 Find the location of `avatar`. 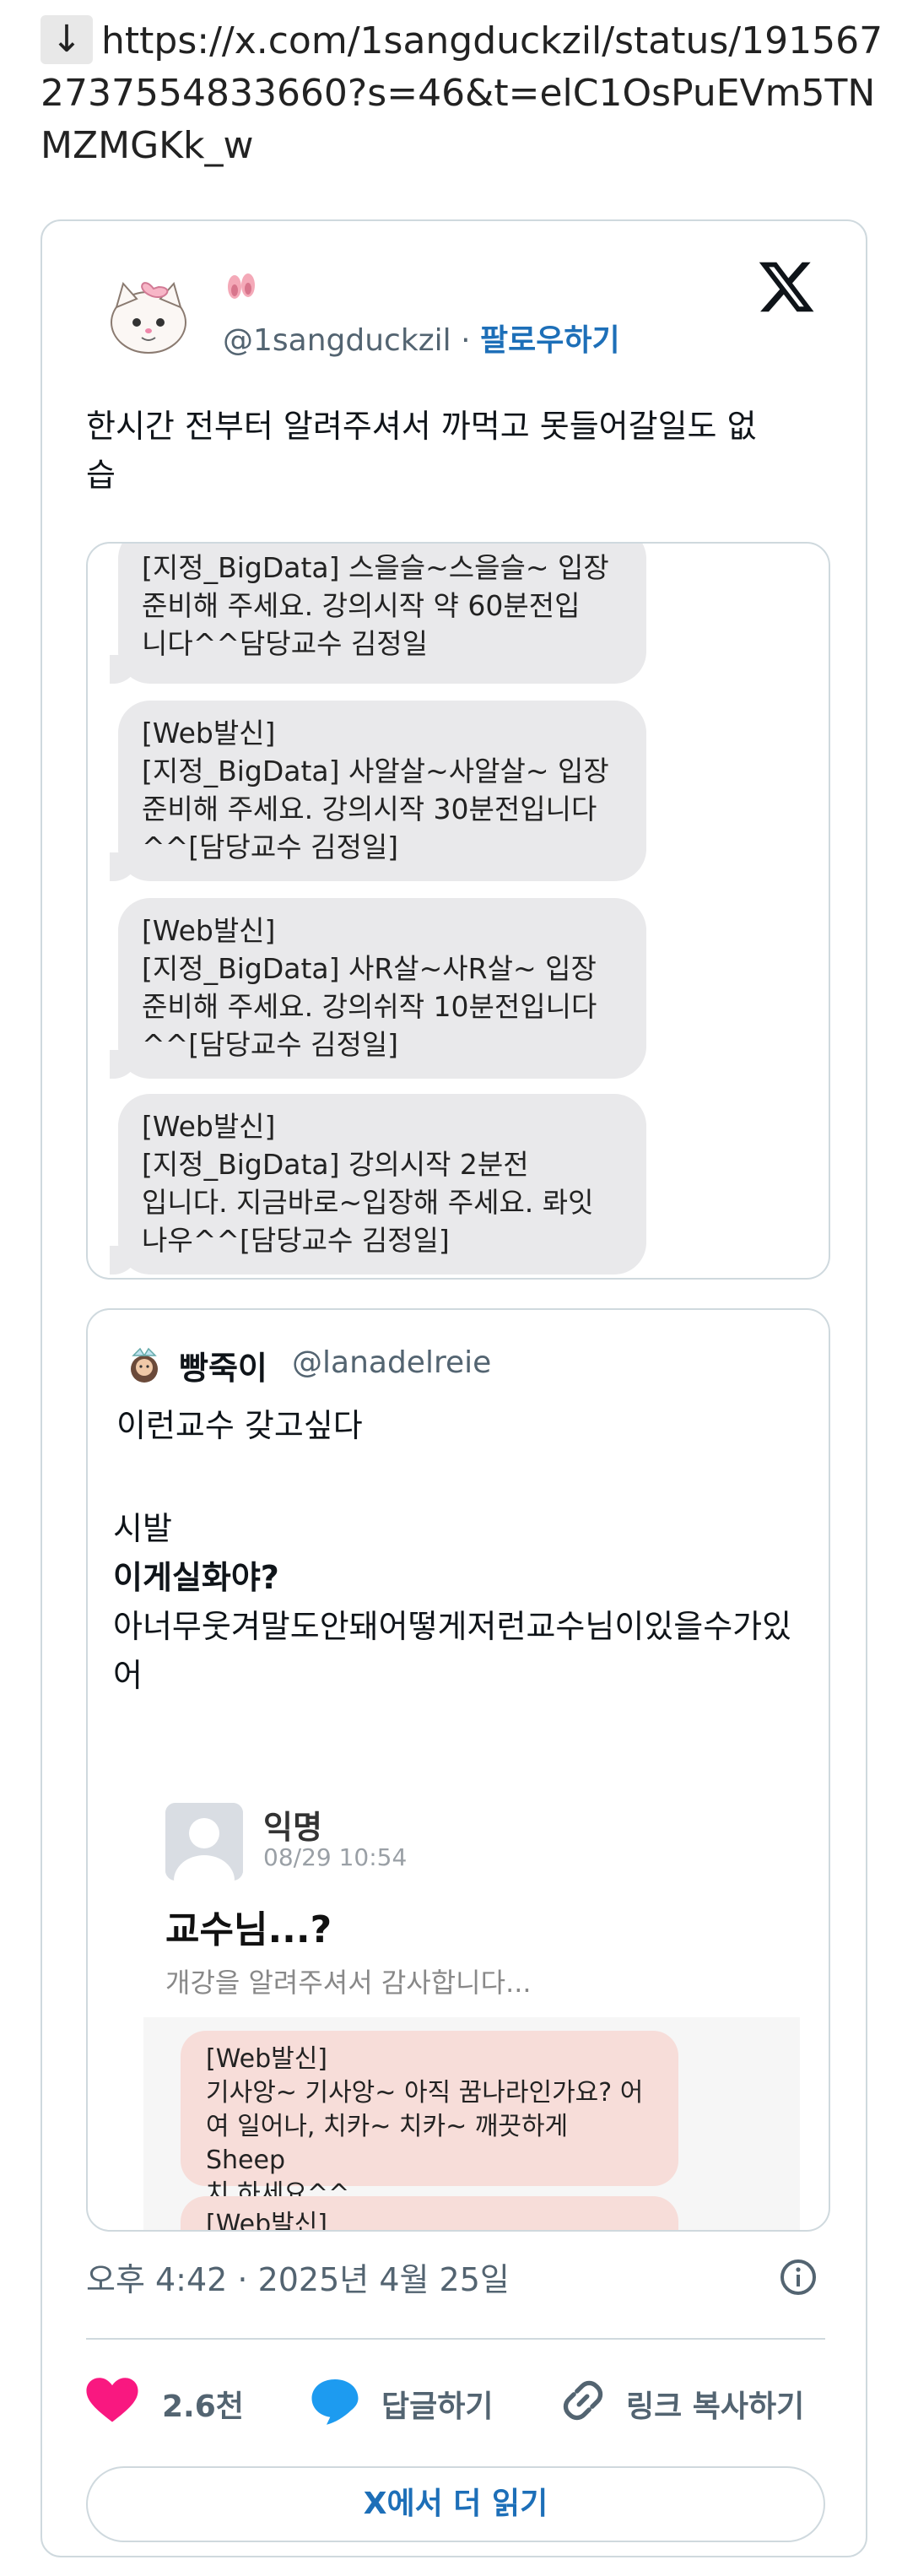

avatar is located at coordinates (148, 315).